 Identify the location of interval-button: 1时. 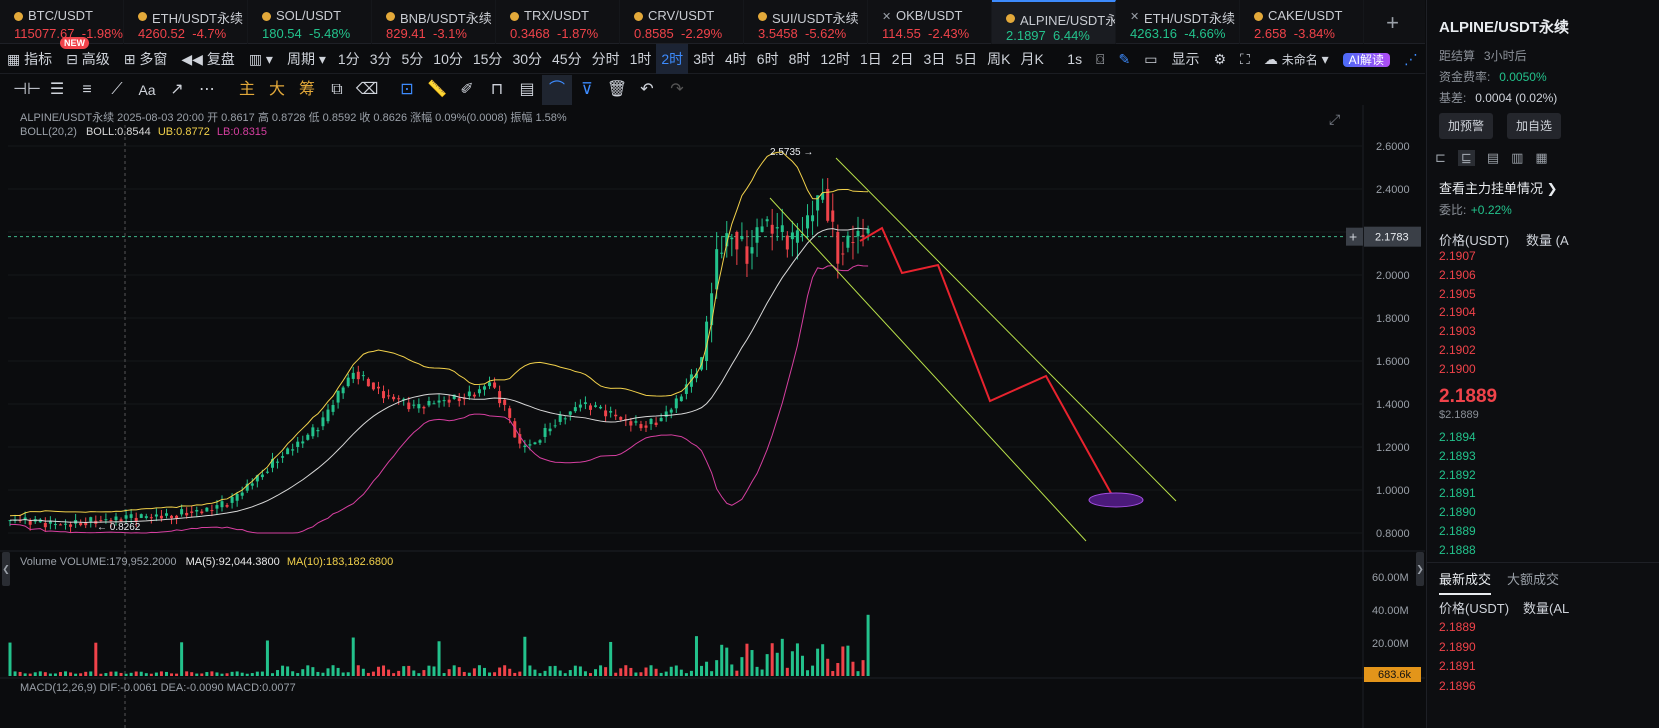
(641, 59).